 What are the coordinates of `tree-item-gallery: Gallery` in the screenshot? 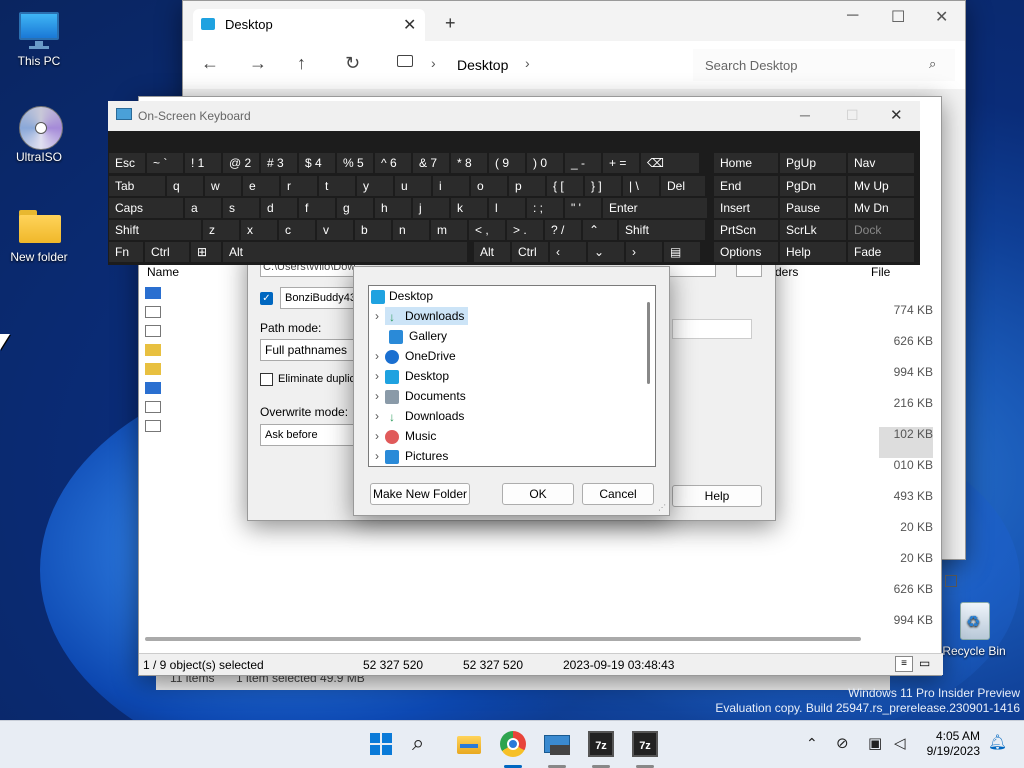 It's located at (510, 336).